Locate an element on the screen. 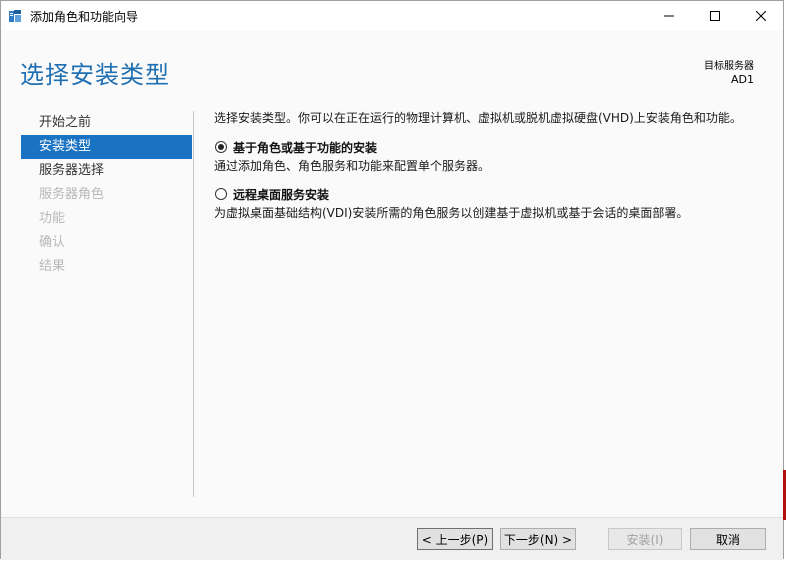 This screenshot has width=786, height=561. nav-item-installation-type: 安装类型 is located at coordinates (106, 147).